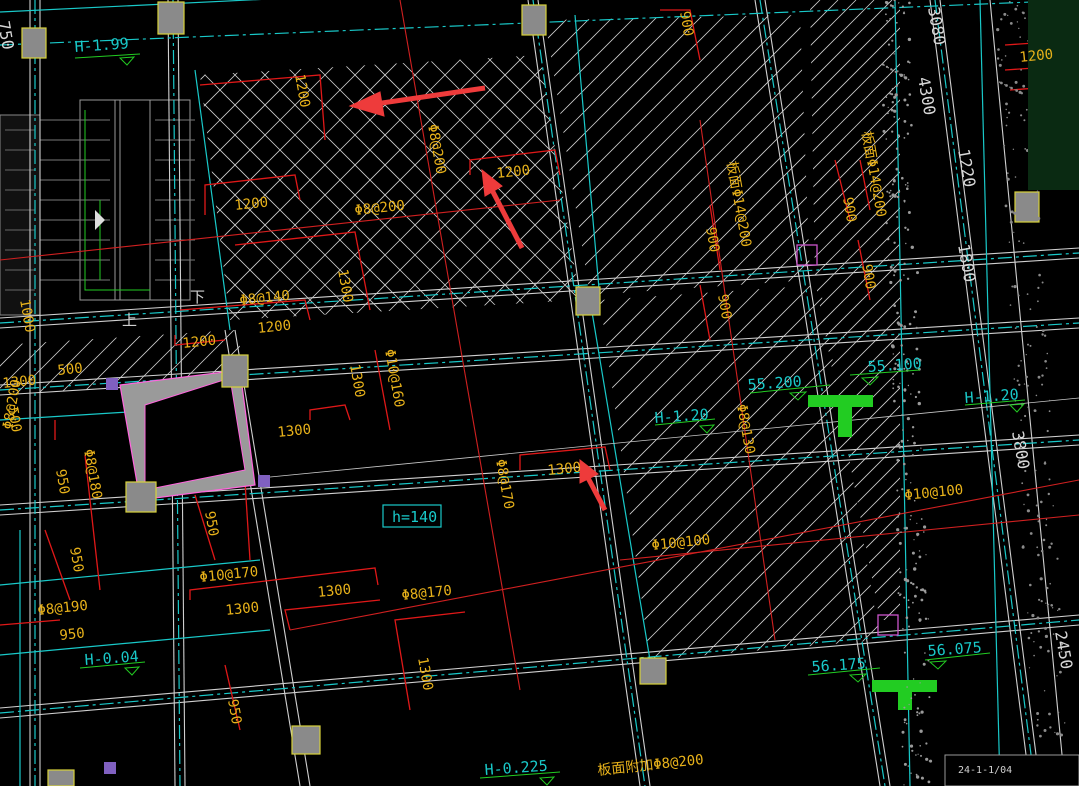  Describe the element at coordinates (129, 320) in the screenshot. I see `stair-up-mark: 上` at that location.